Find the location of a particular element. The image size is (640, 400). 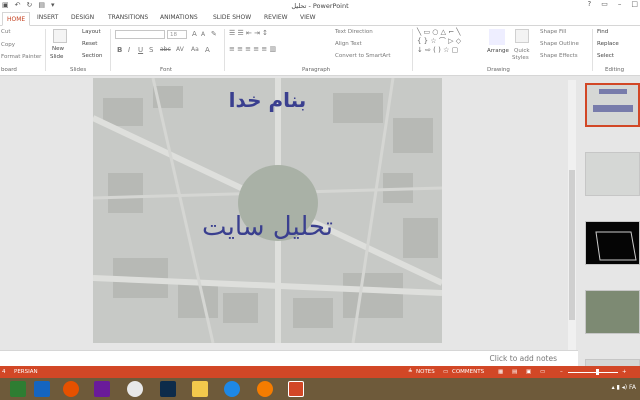

chrome-icon is located at coordinates (135, 389).